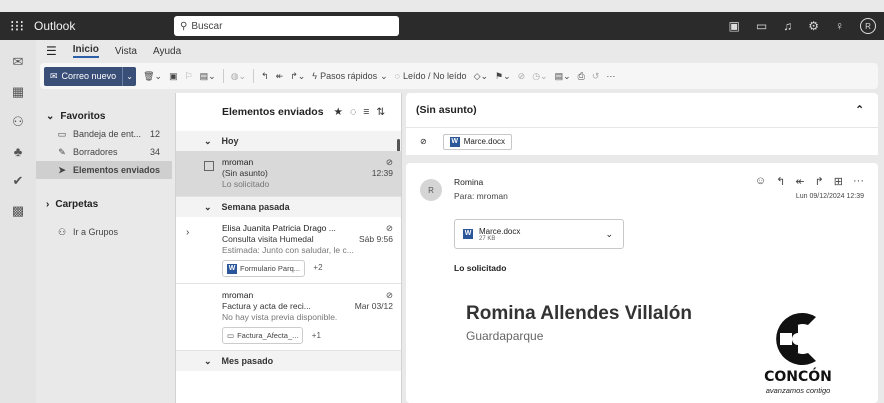 The width and height of the screenshot is (884, 403). What do you see at coordinates (286, 26) in the screenshot?
I see `search-box: ⚲ Buscar` at bounding box center [286, 26].